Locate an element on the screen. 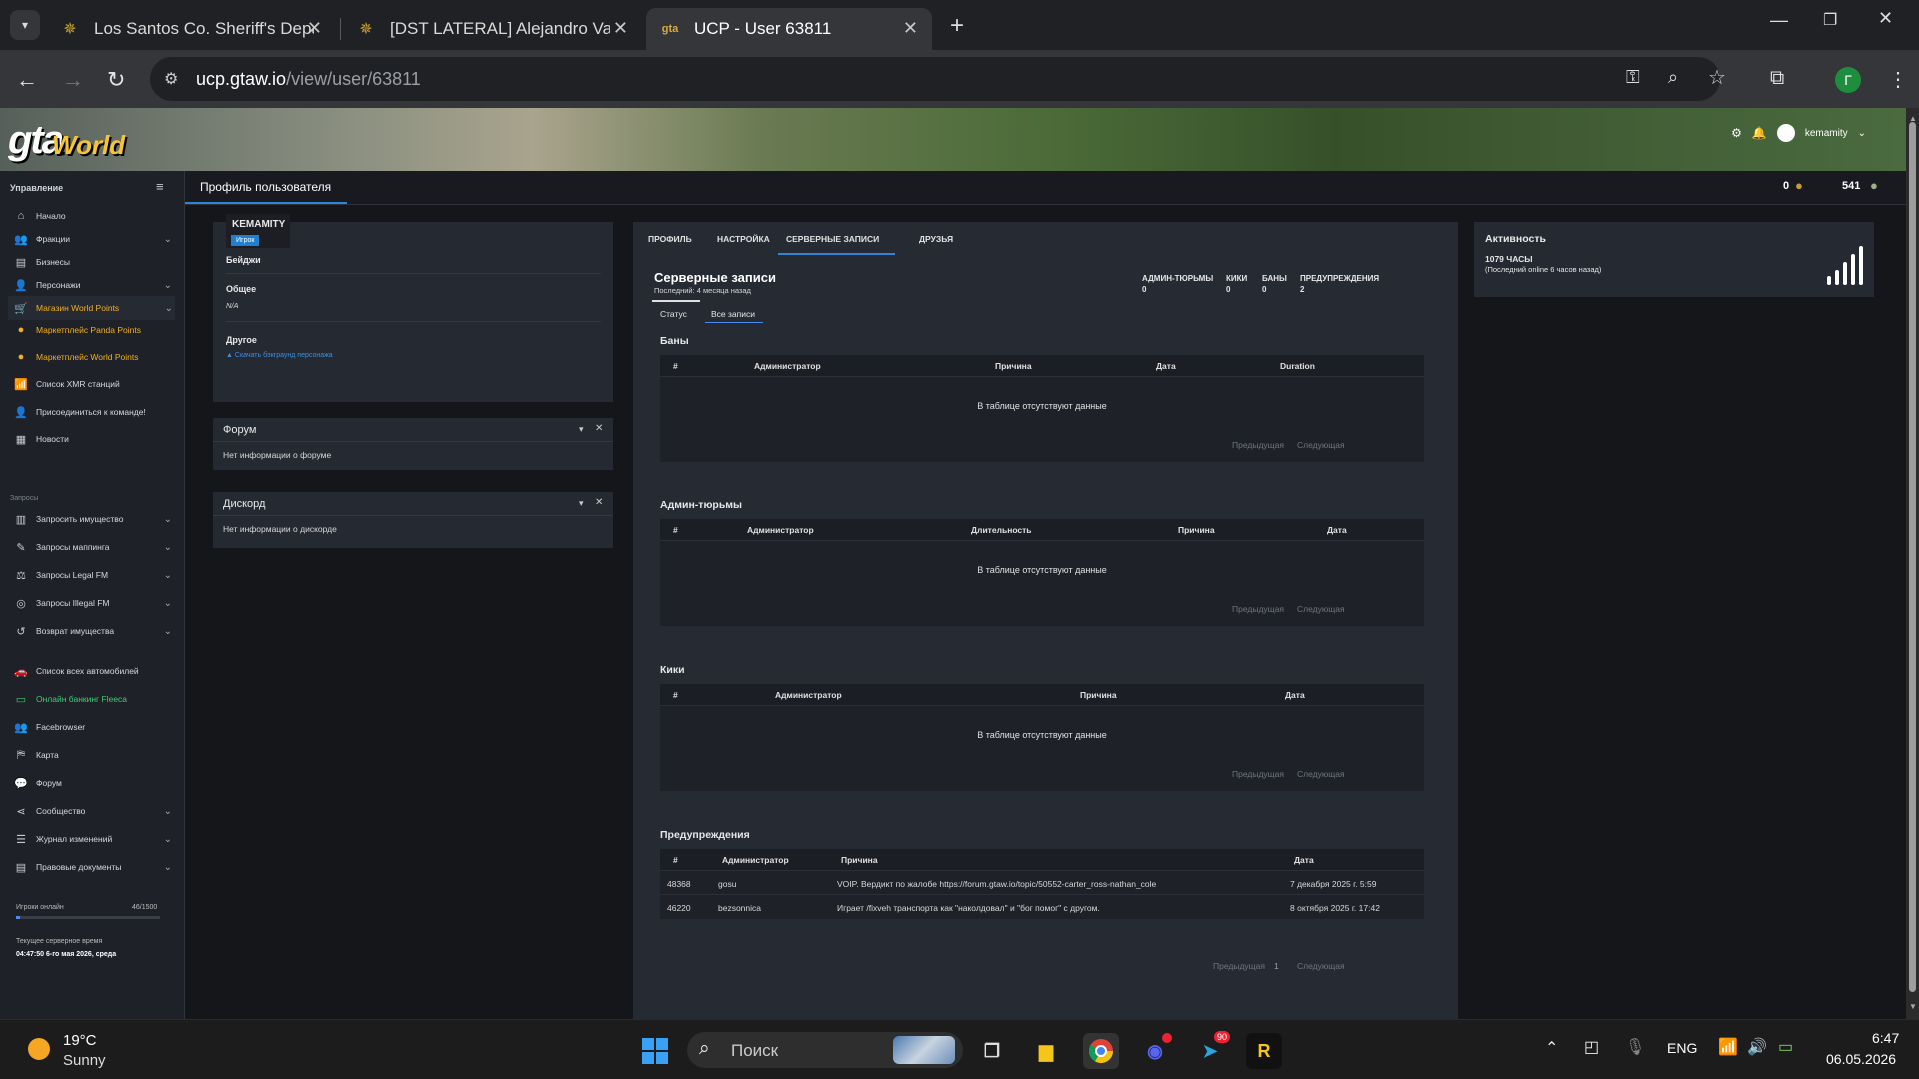 The image size is (1919, 1079). sidebar-item-vehicles: 🚗 Список всех автомобилей is located at coordinates (94, 671).